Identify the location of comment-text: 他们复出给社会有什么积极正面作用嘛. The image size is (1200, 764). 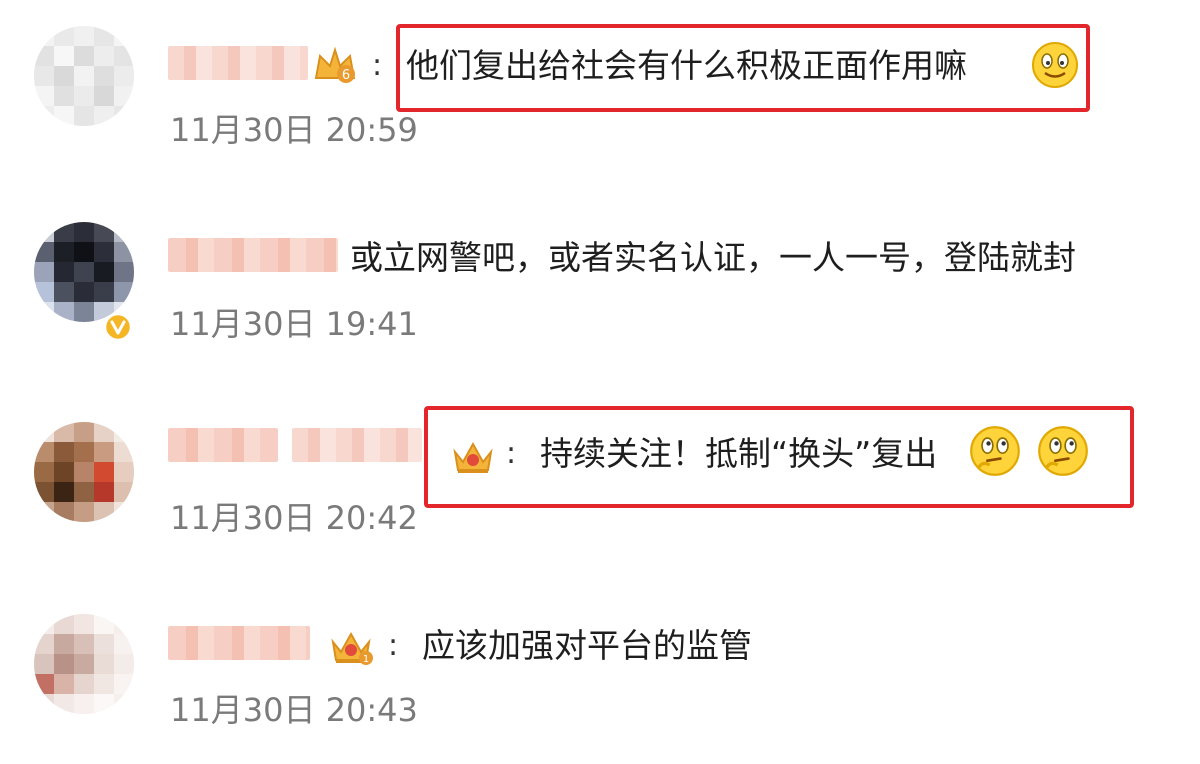
(686, 65).